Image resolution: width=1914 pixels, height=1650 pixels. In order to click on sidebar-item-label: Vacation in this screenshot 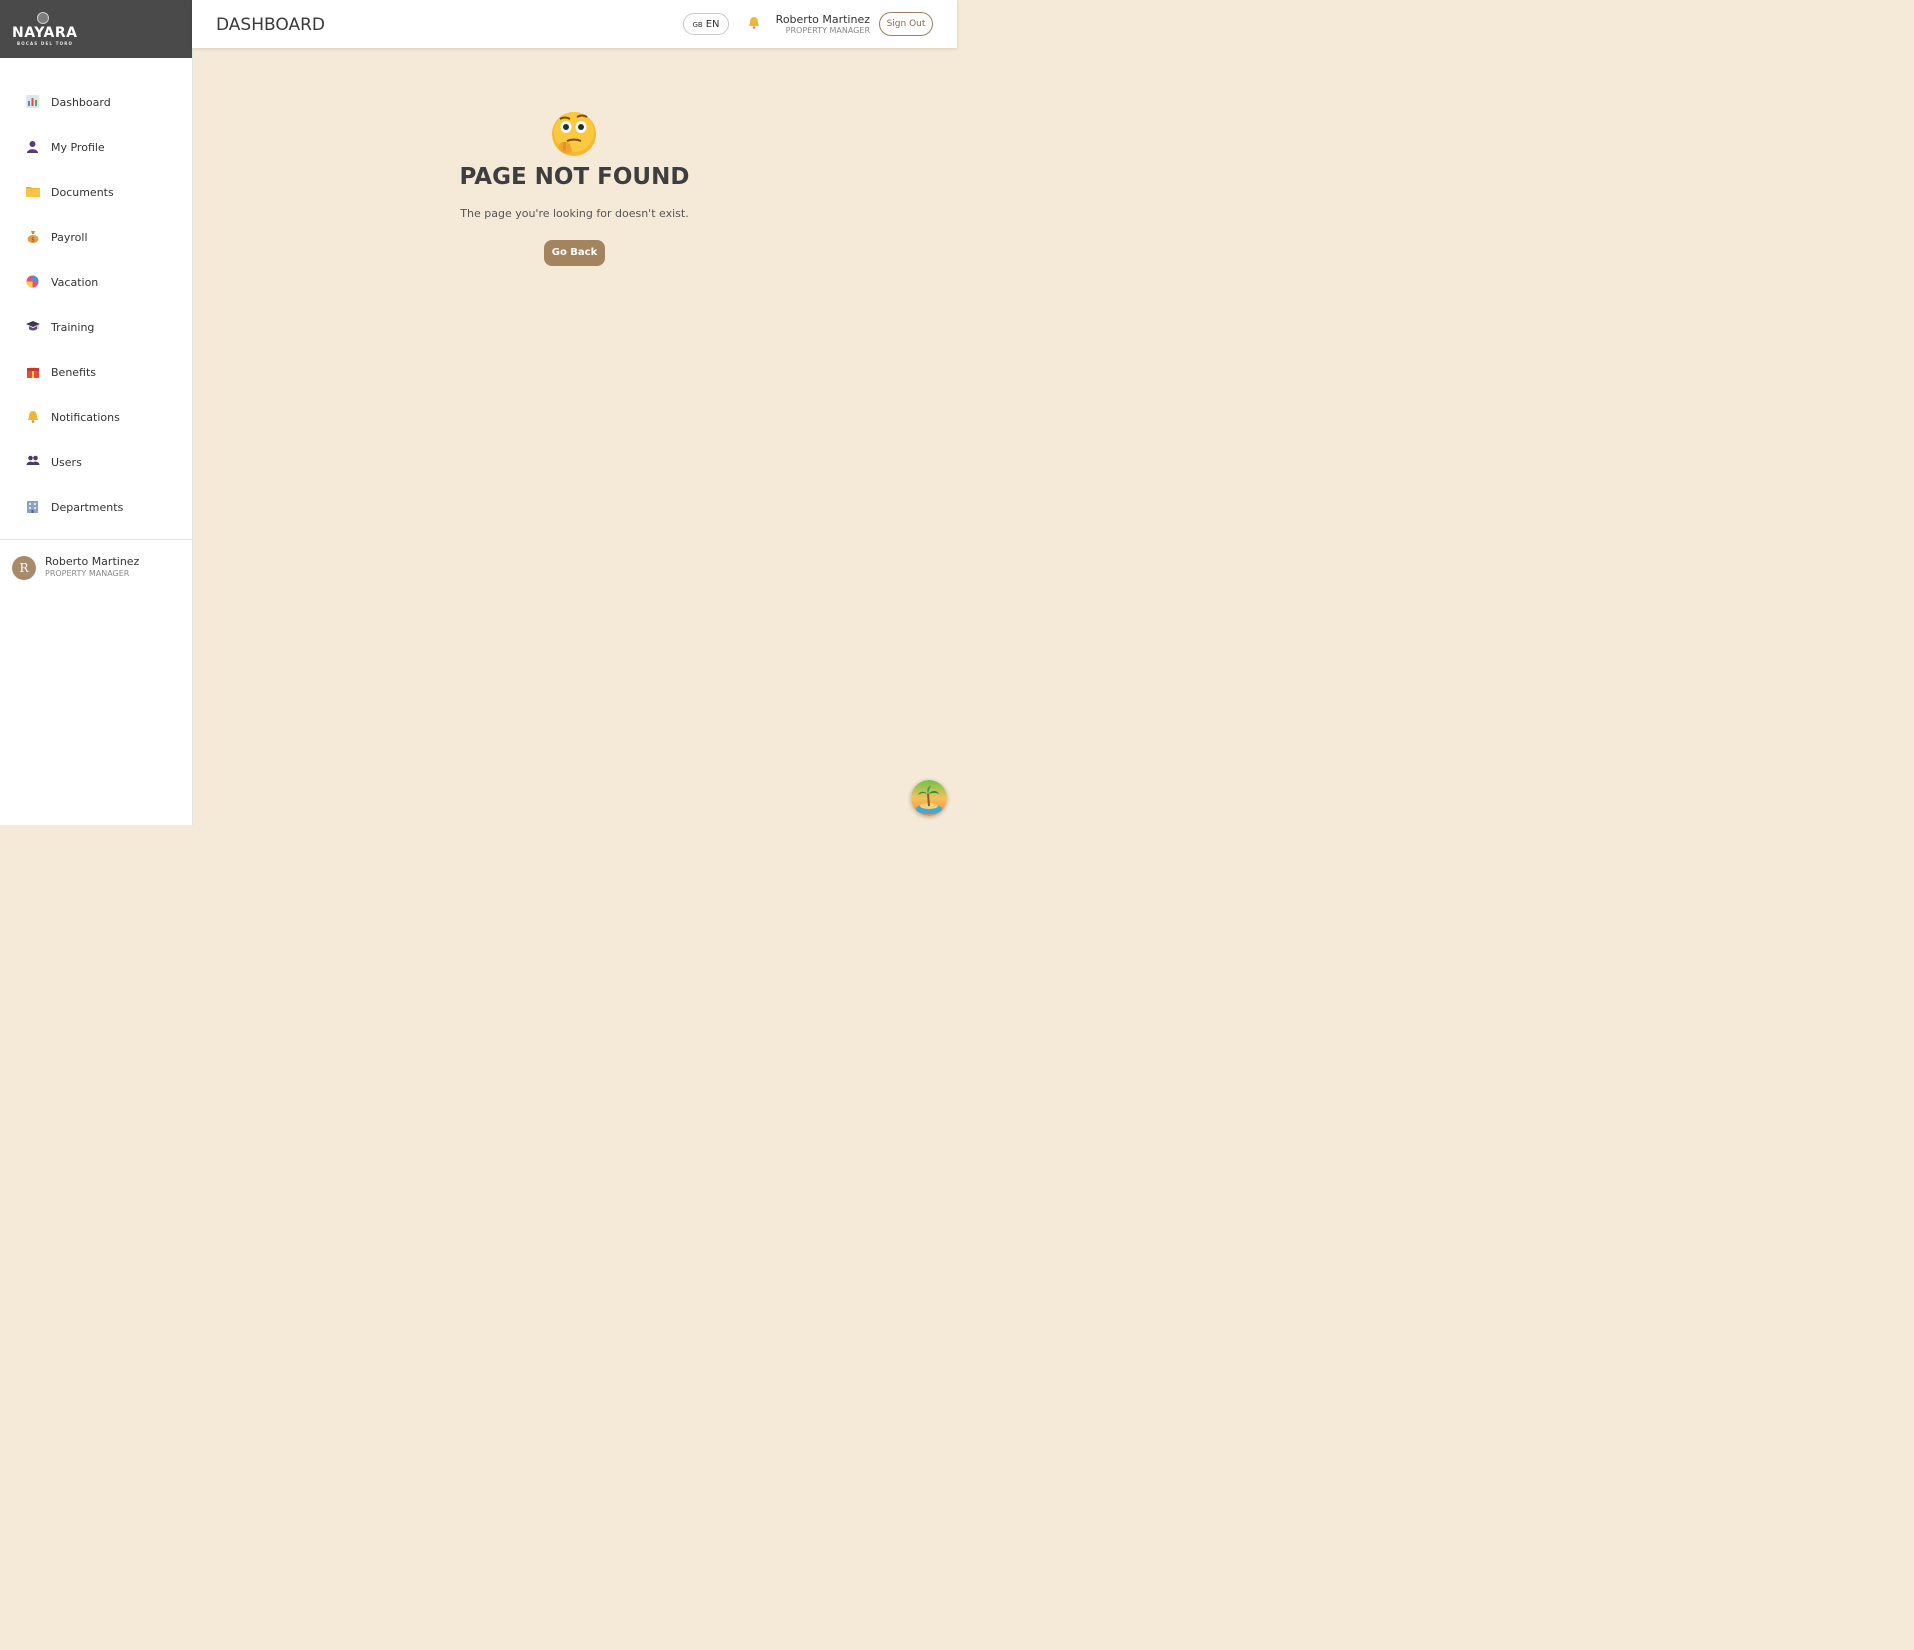, I will do `click(75, 282)`.